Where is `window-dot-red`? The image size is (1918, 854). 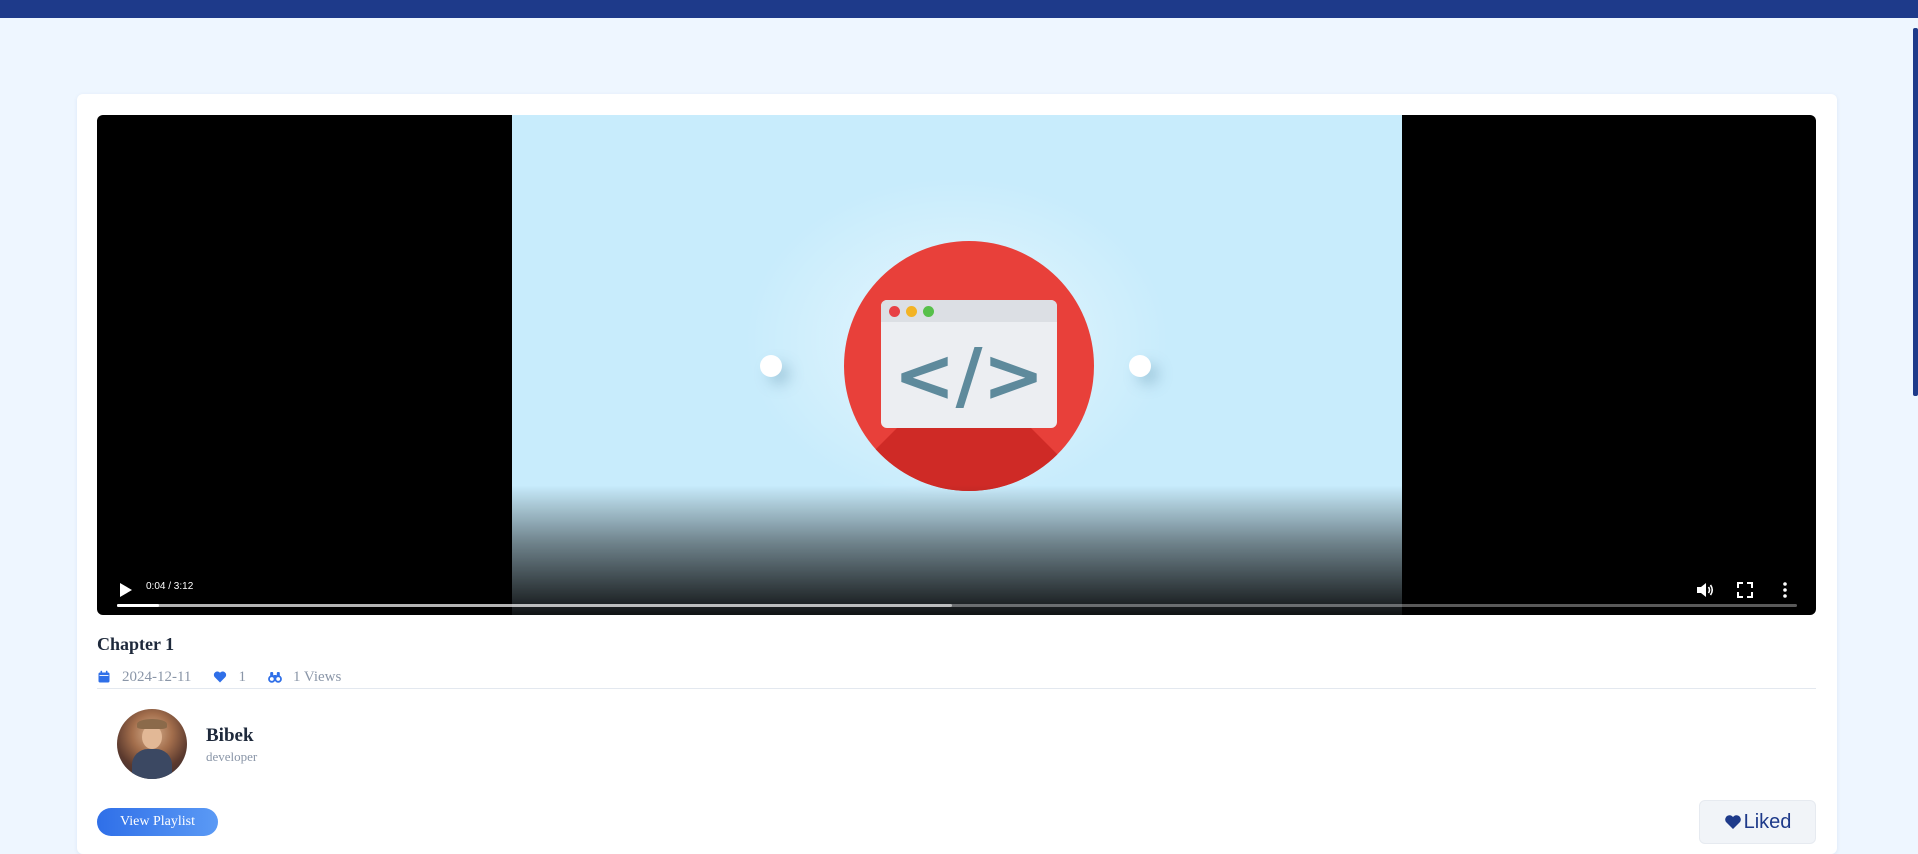
window-dot-red is located at coordinates (894, 311).